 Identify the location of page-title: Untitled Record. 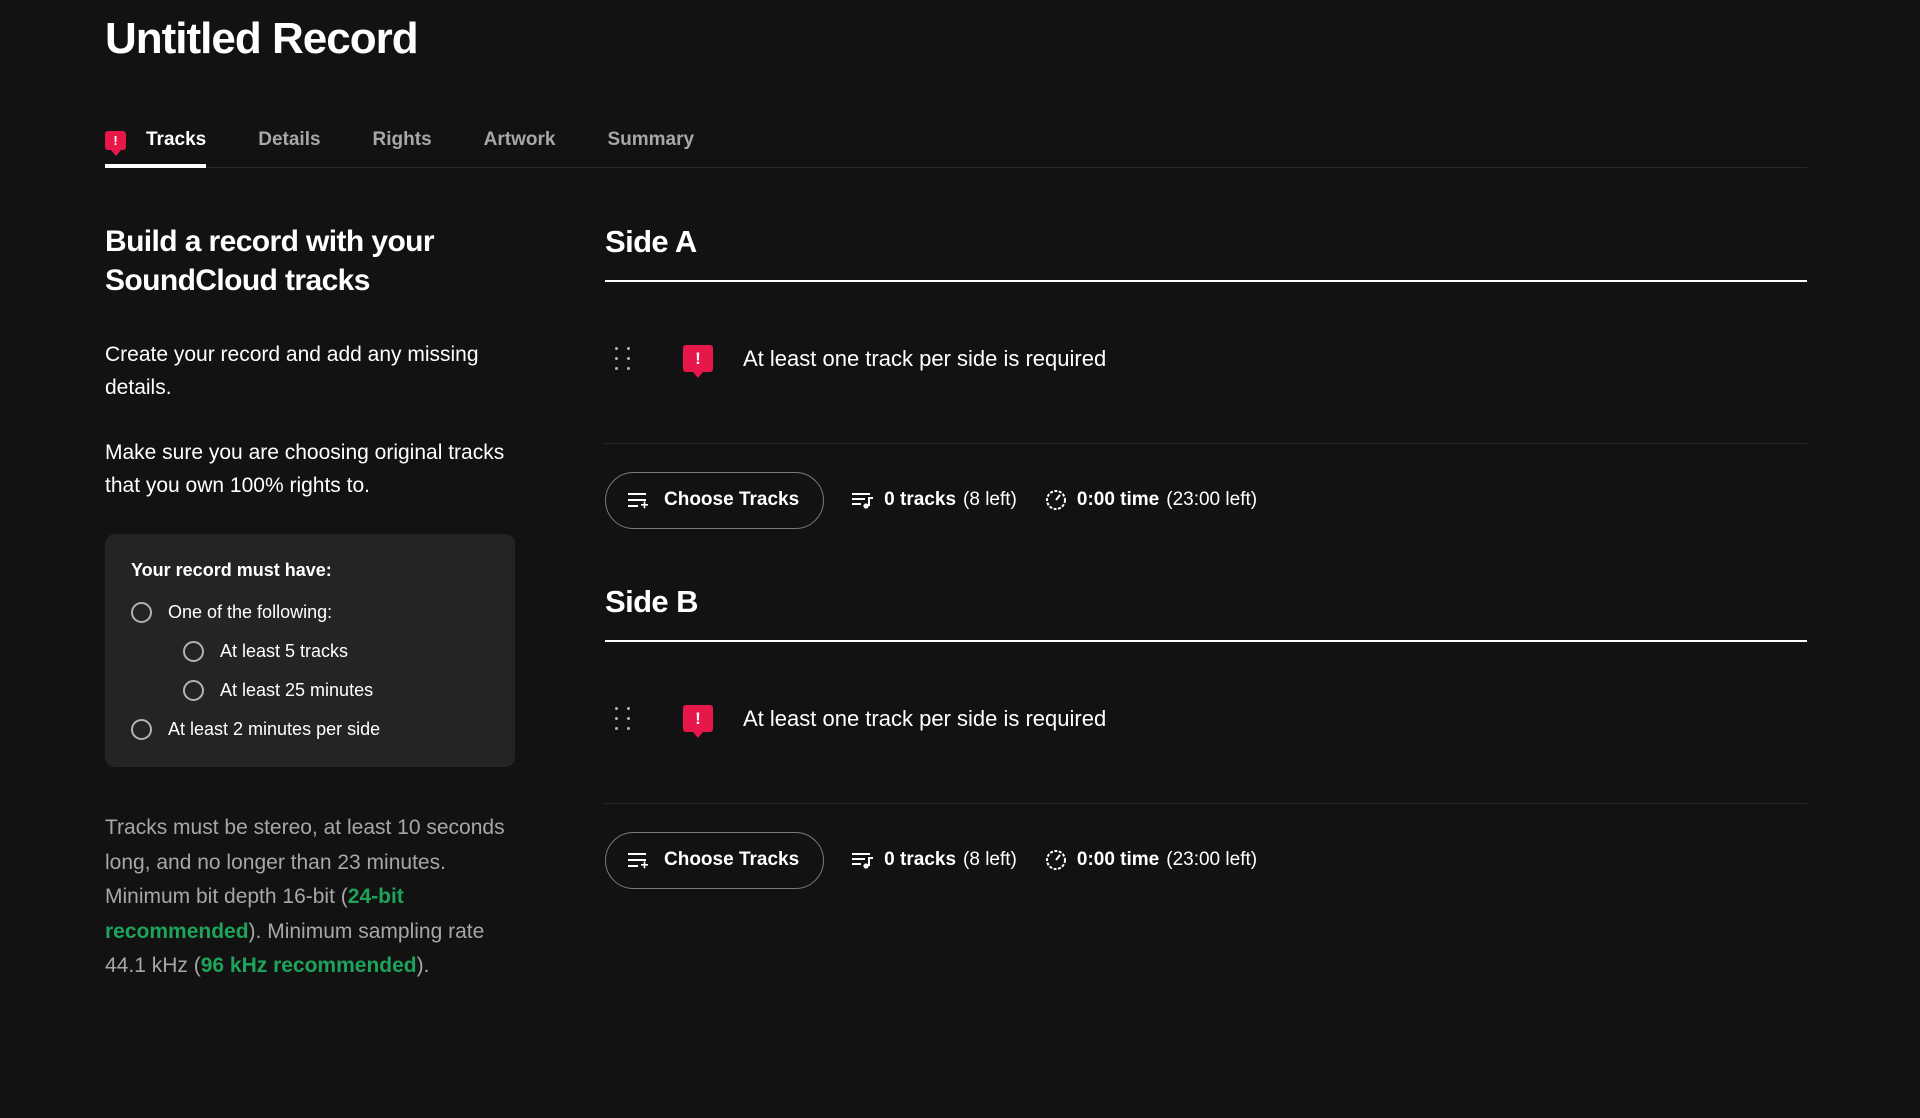
(262, 38).